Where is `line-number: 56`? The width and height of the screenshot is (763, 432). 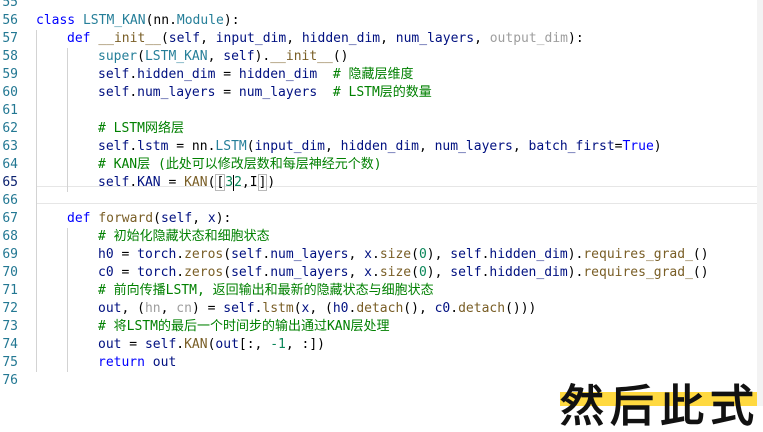
line-number: 56 is located at coordinates (10, 20).